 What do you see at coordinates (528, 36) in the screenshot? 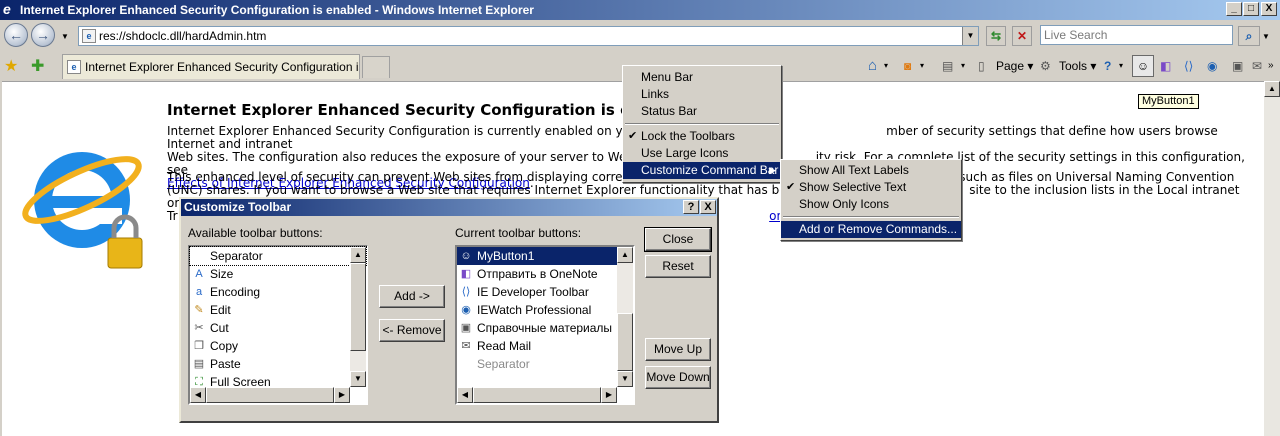
I see `address-input: e res://shdoclc.dll/hardAdmin.htm ▼` at bounding box center [528, 36].